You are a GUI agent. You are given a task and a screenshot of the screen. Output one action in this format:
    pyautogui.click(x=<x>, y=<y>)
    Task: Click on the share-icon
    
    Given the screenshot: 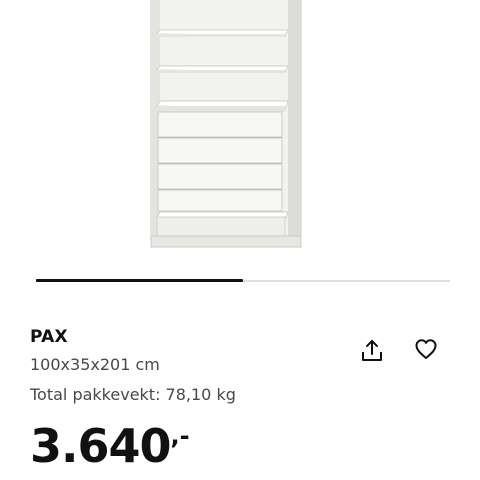 What is the action you would take?
    pyautogui.click(x=372, y=350)
    